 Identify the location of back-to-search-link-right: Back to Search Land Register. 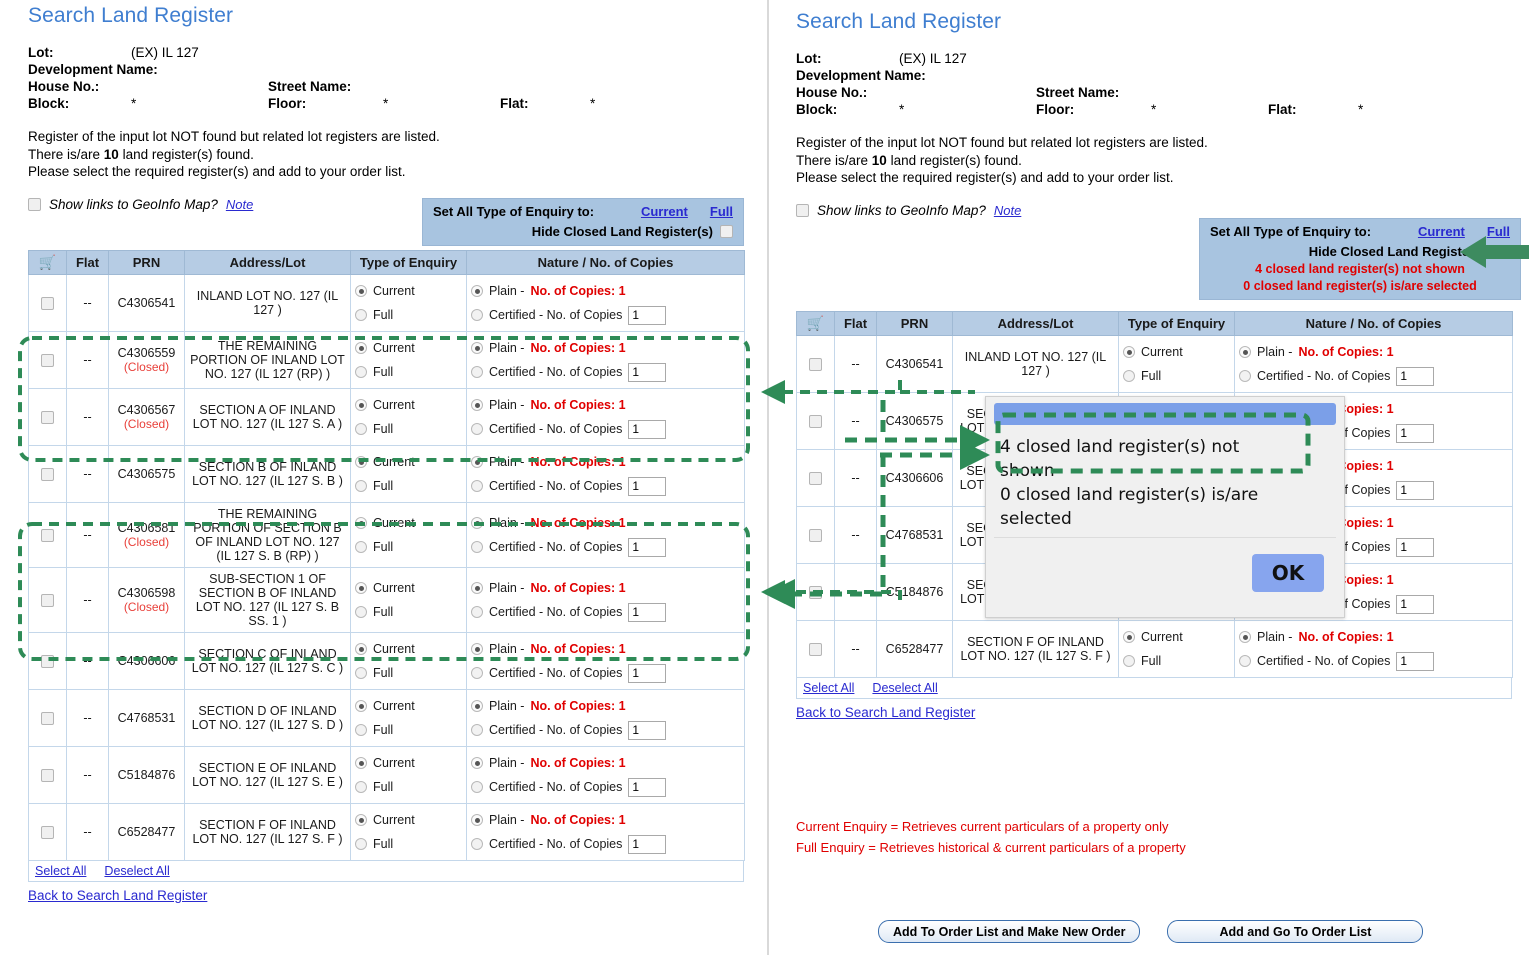
(885, 712).